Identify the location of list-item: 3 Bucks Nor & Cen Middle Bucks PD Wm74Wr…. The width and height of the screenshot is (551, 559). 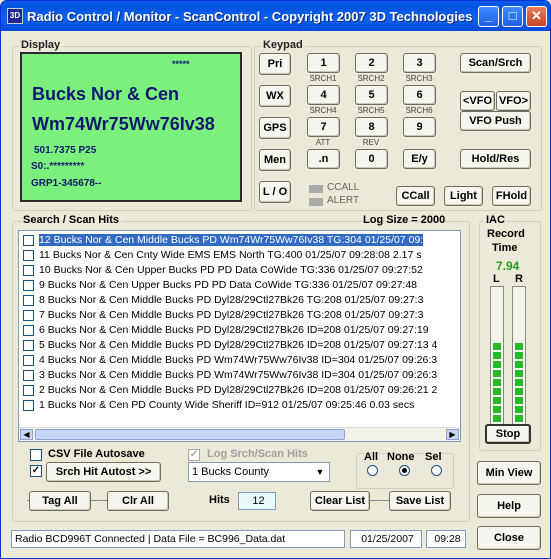
(239, 375).